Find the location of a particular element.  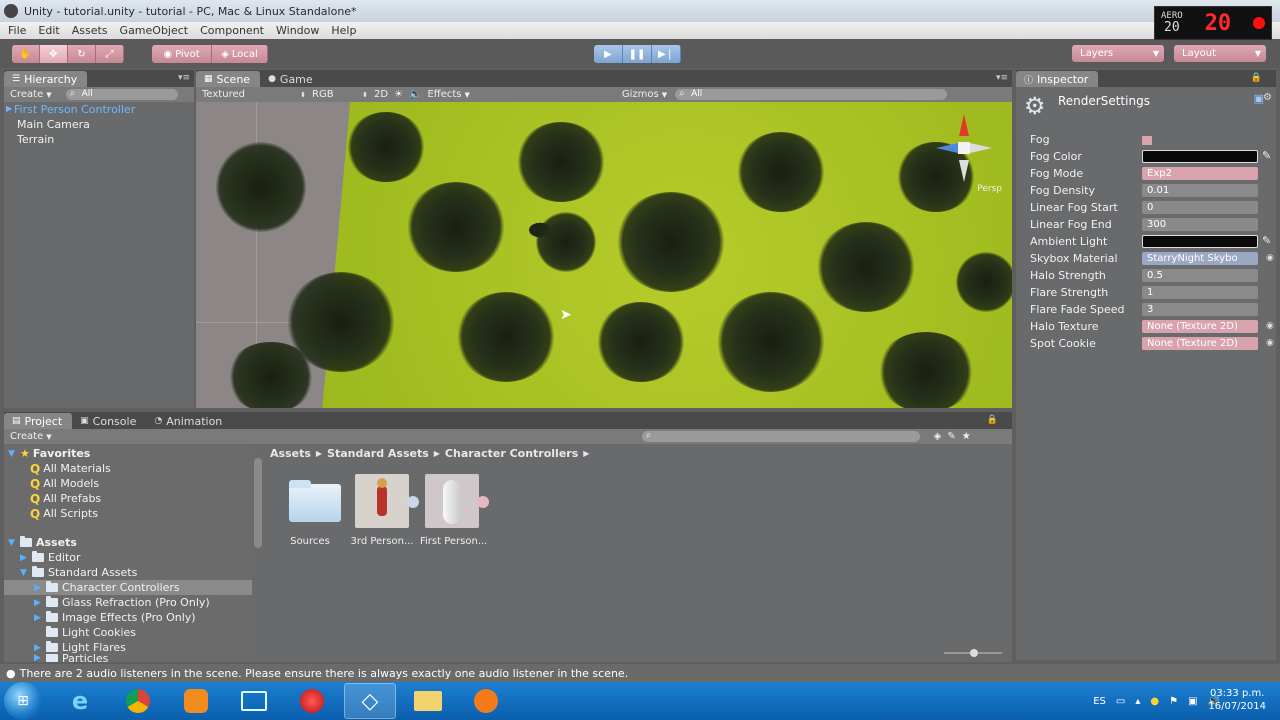

folder-light-flares: ▶ Light Flares is located at coordinates (80, 647).